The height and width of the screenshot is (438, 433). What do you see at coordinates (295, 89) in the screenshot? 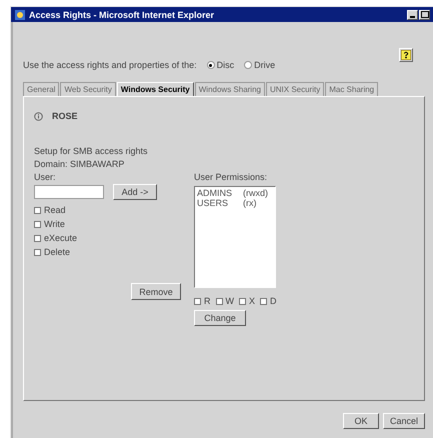
I see `tab: UNIX Security` at bounding box center [295, 89].